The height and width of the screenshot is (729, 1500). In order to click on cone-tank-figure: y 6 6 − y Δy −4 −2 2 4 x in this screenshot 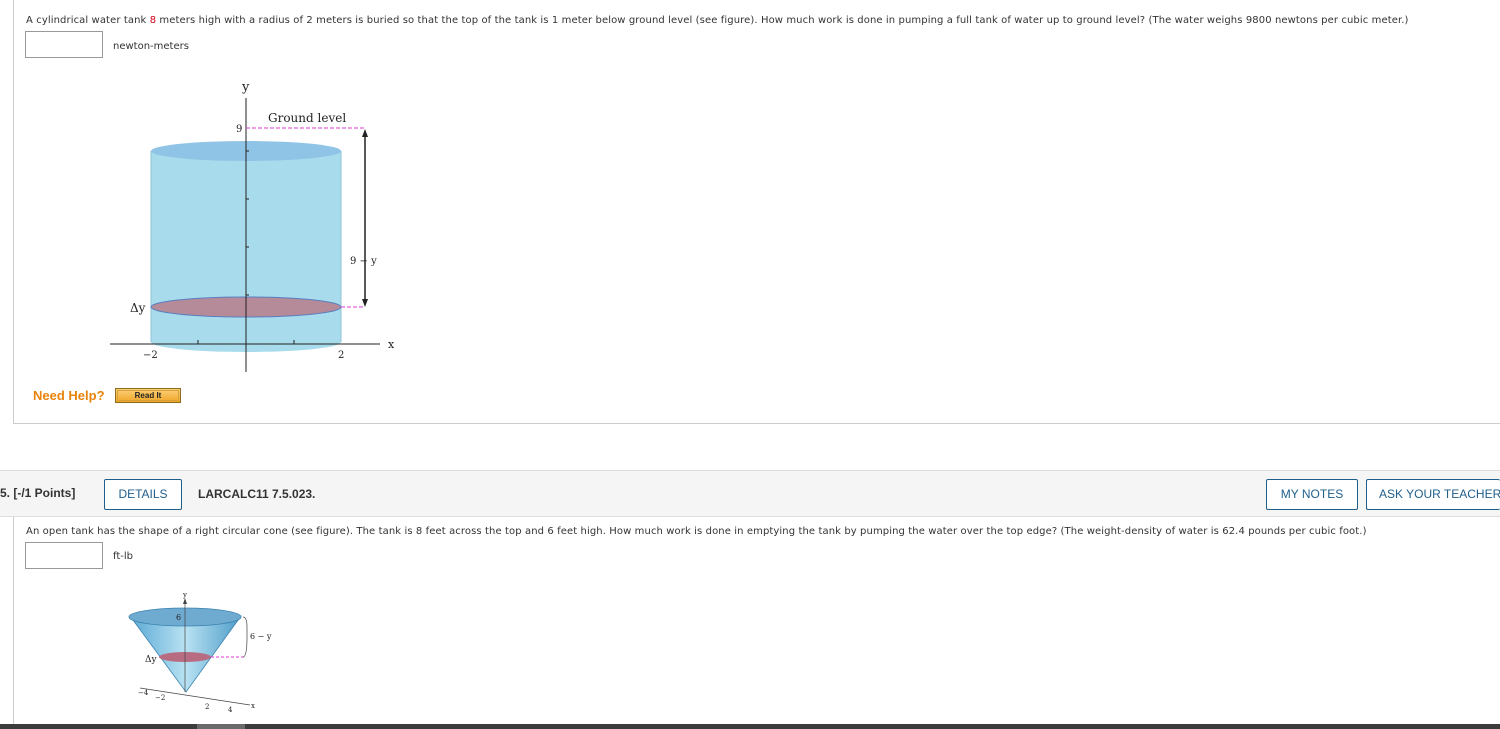, I will do `click(200, 652)`.